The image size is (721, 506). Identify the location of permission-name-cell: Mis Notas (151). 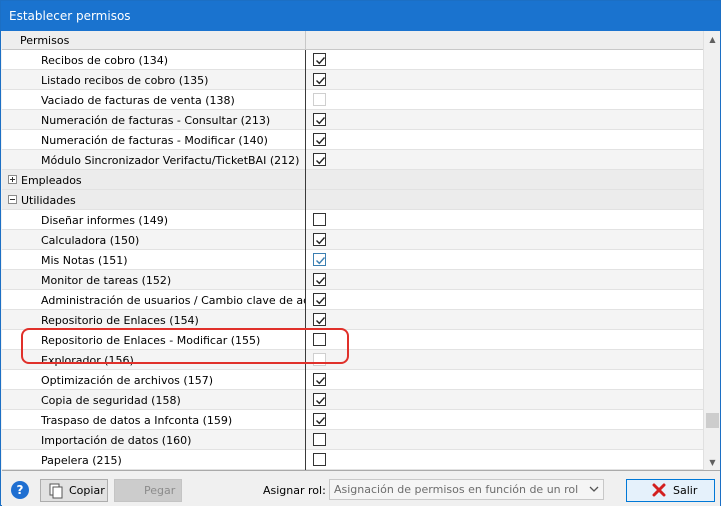
(154, 260).